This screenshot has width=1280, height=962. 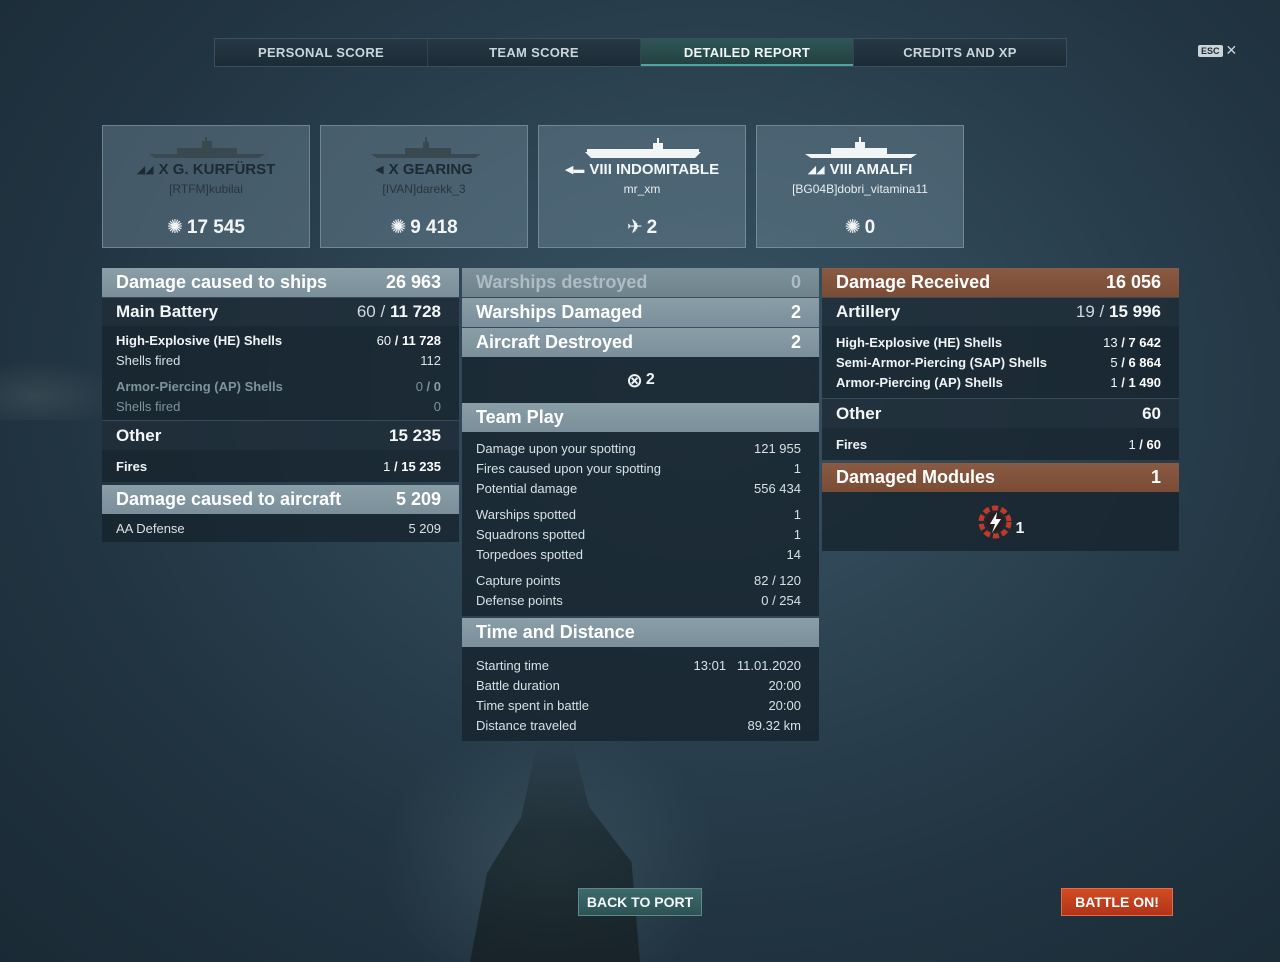 I want to click on header-label: Damage caused to aircraft, so click(x=229, y=499).